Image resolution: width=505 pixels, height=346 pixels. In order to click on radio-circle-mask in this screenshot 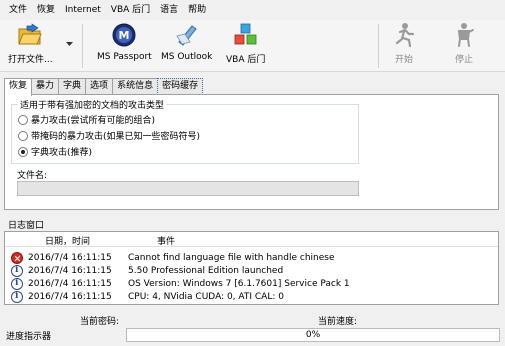, I will do `click(23, 135)`.